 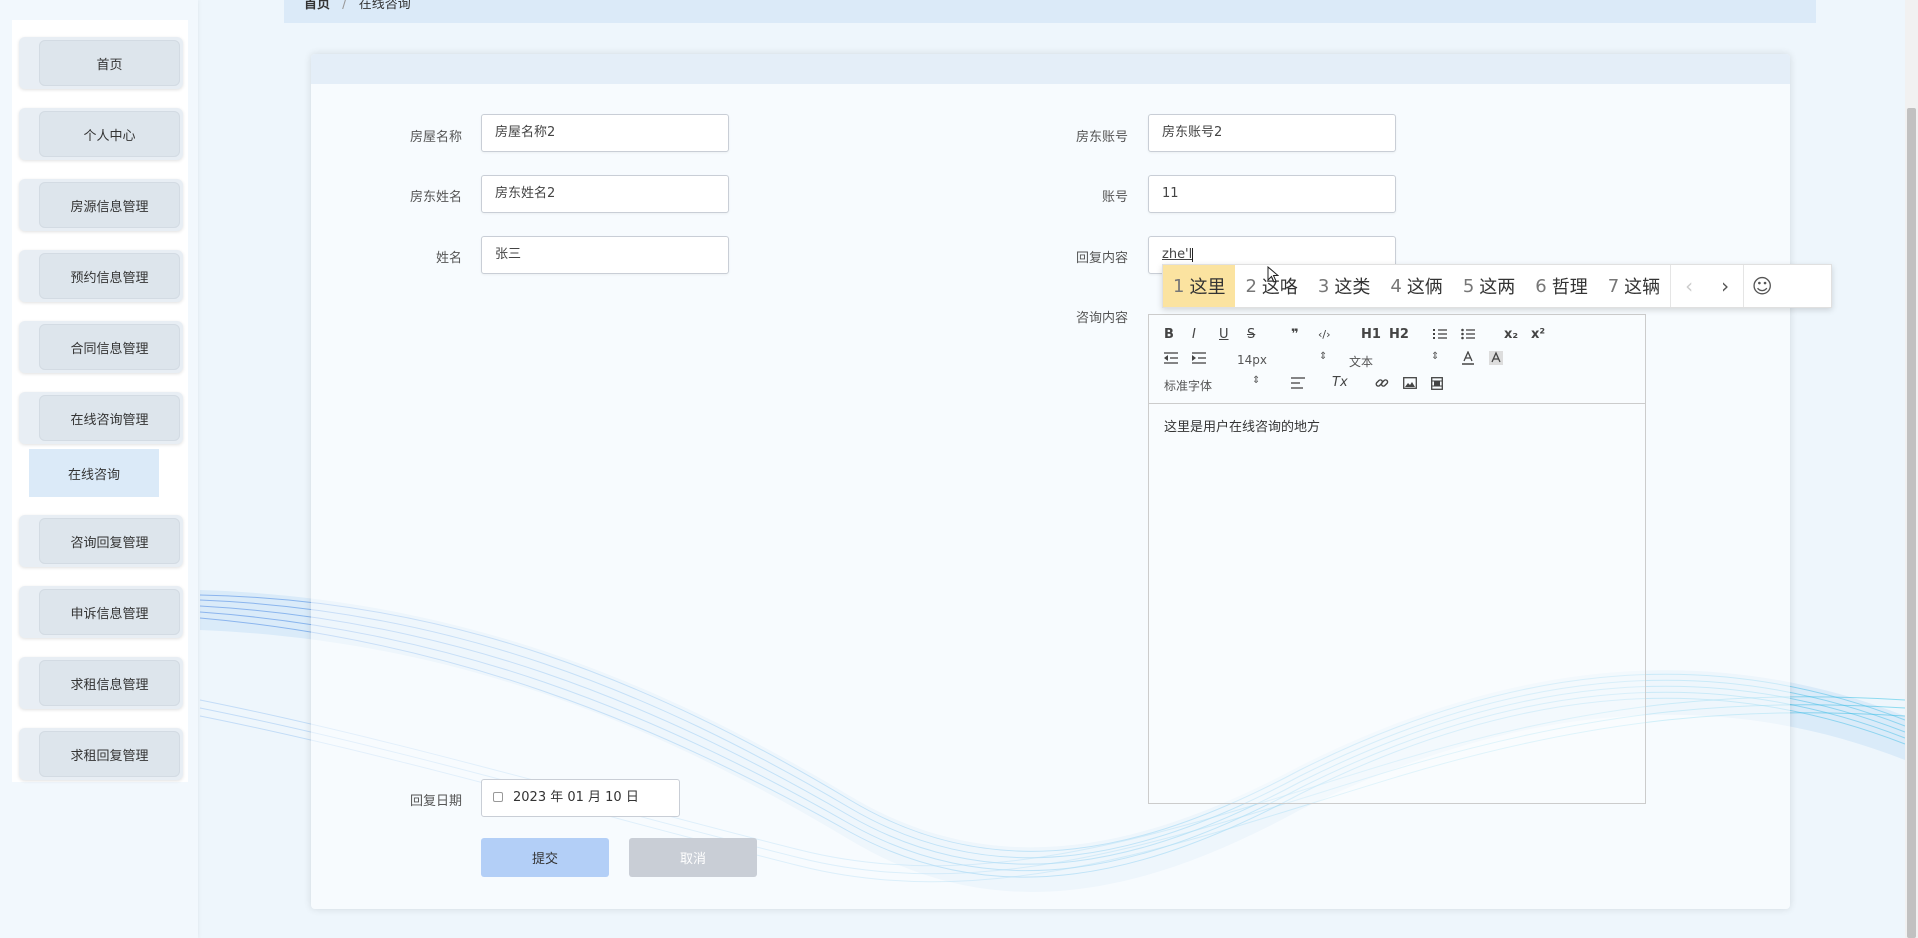 I want to click on candidate-text: 这两, so click(x=1497, y=287).